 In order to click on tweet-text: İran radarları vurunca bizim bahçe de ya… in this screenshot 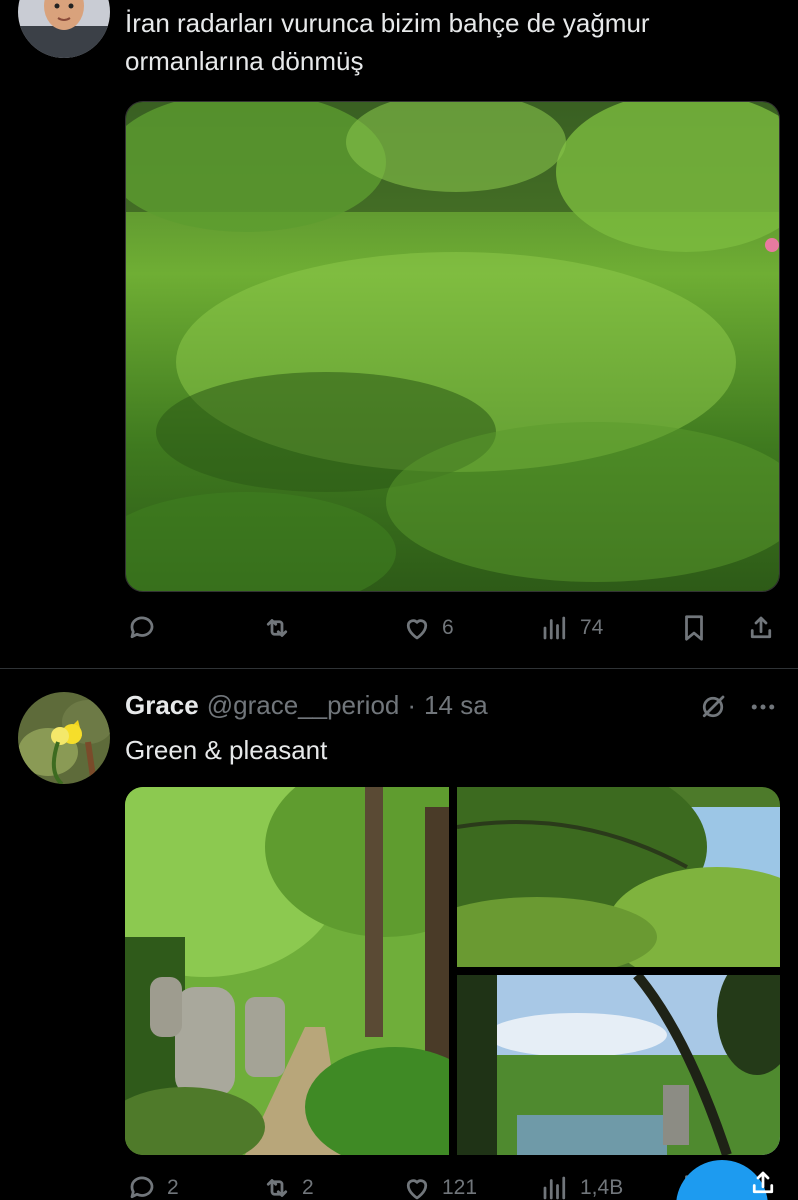, I will do `click(387, 42)`.